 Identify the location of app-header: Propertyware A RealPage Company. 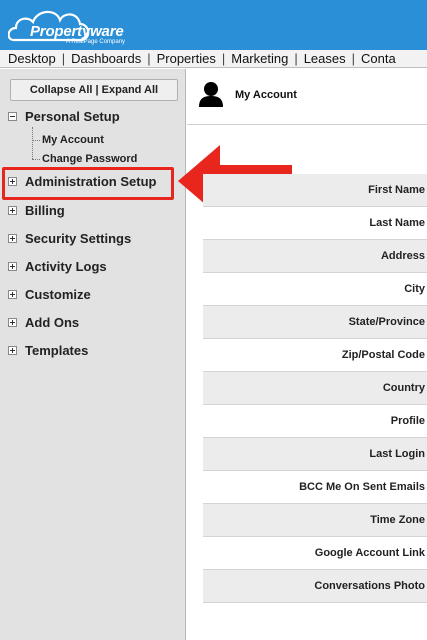
(213, 25).